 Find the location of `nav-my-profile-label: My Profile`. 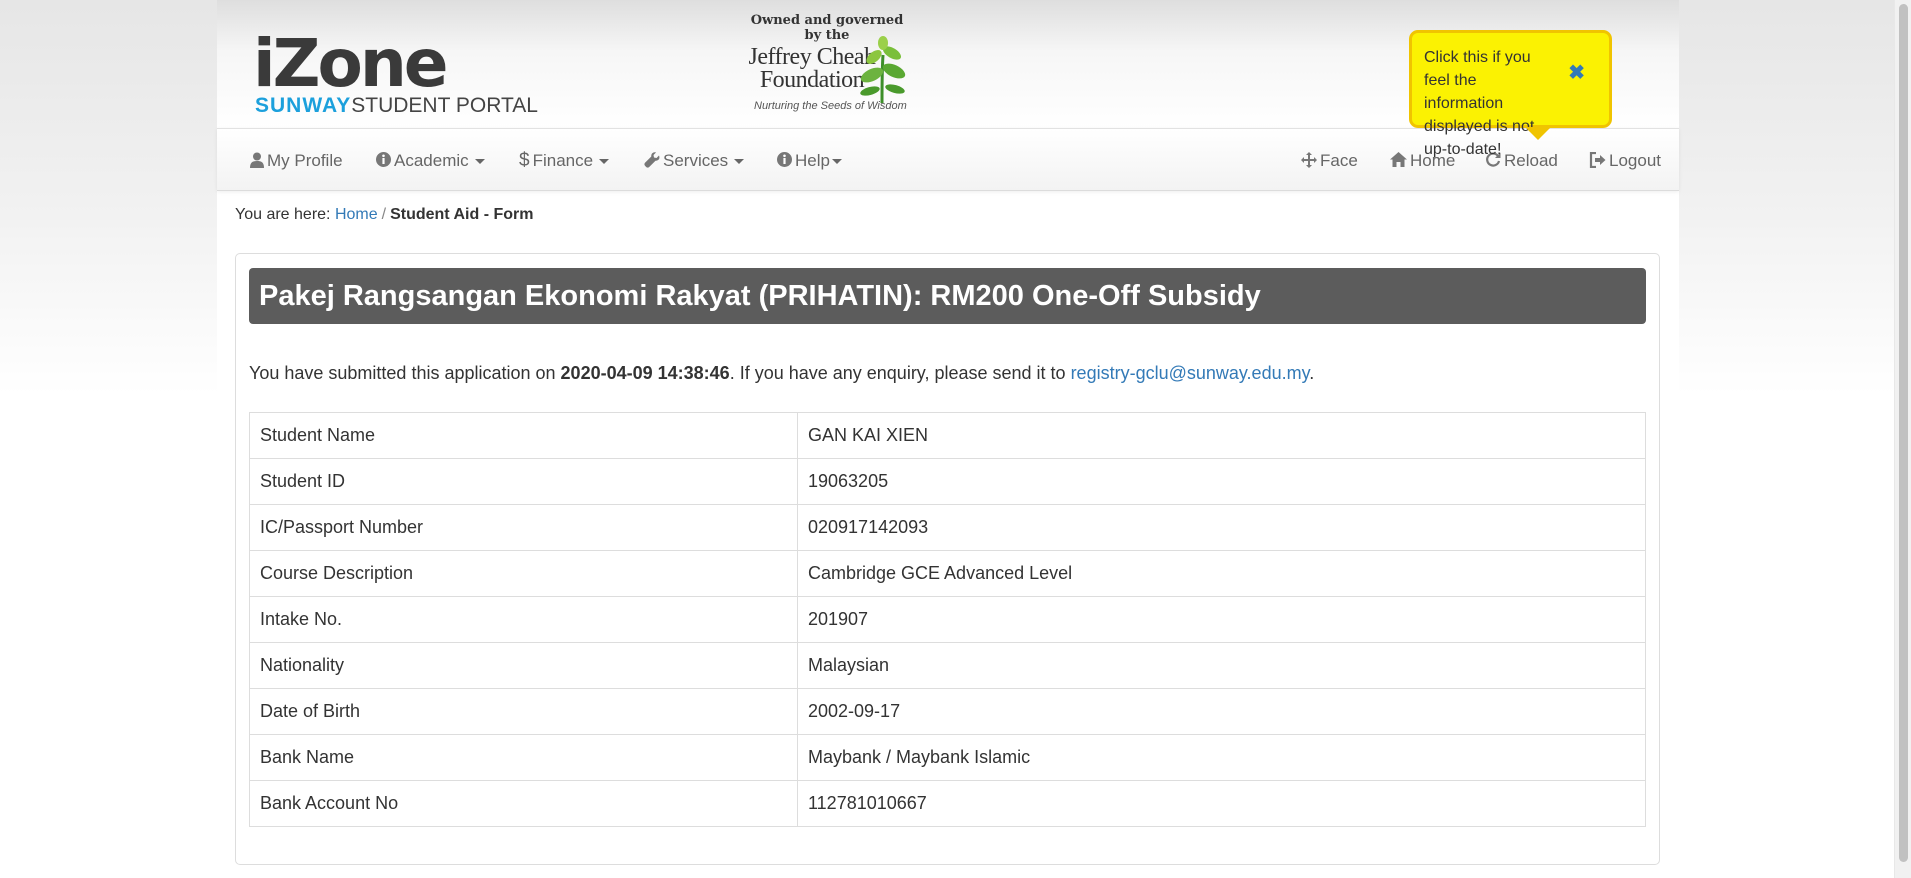

nav-my-profile-label: My Profile is located at coordinates (305, 160).